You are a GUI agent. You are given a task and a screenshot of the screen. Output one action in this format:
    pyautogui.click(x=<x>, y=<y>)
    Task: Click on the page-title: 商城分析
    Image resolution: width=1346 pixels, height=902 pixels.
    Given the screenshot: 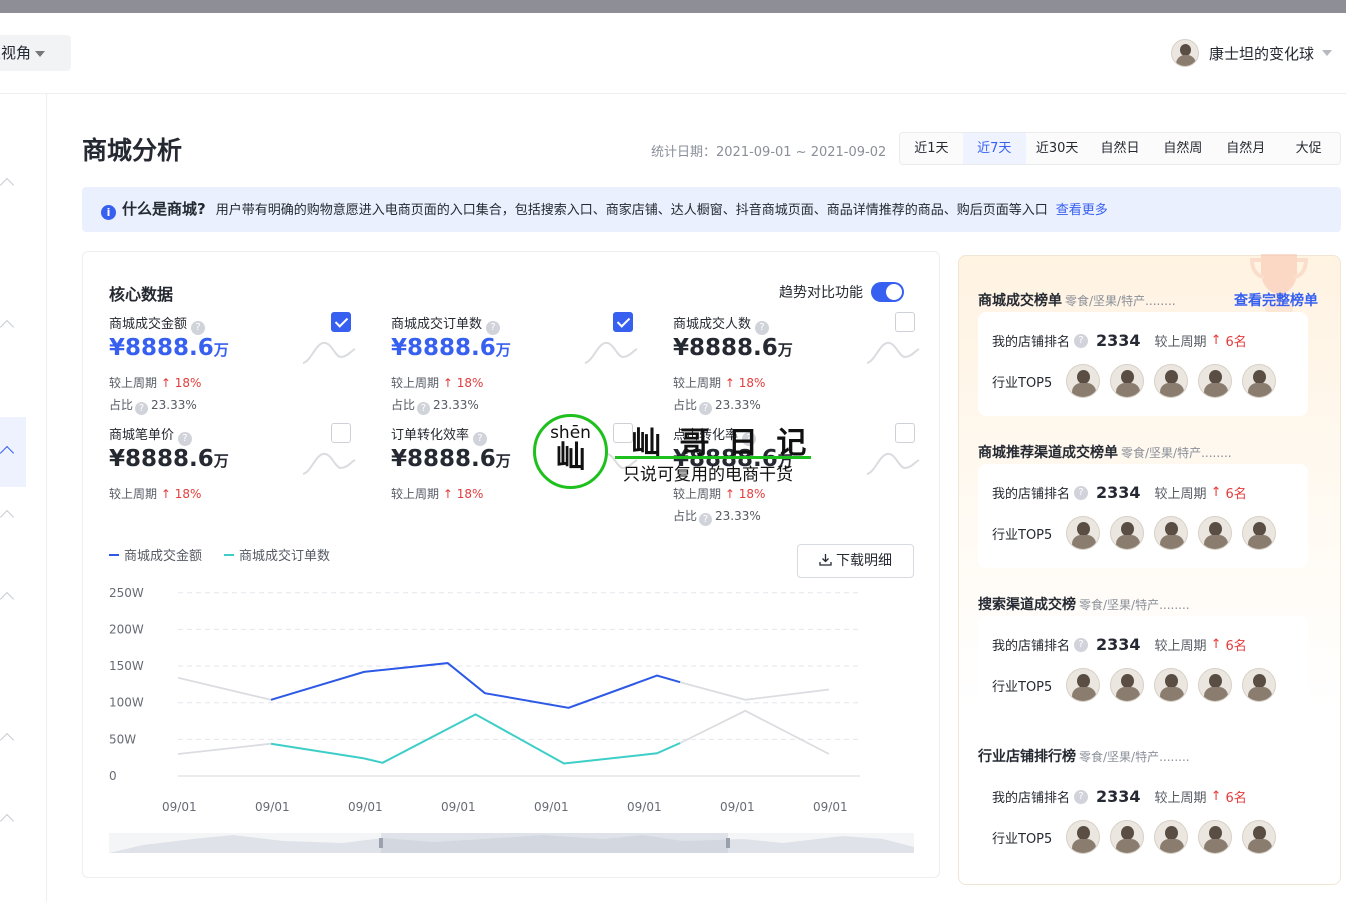 What is the action you would take?
    pyautogui.click(x=132, y=150)
    